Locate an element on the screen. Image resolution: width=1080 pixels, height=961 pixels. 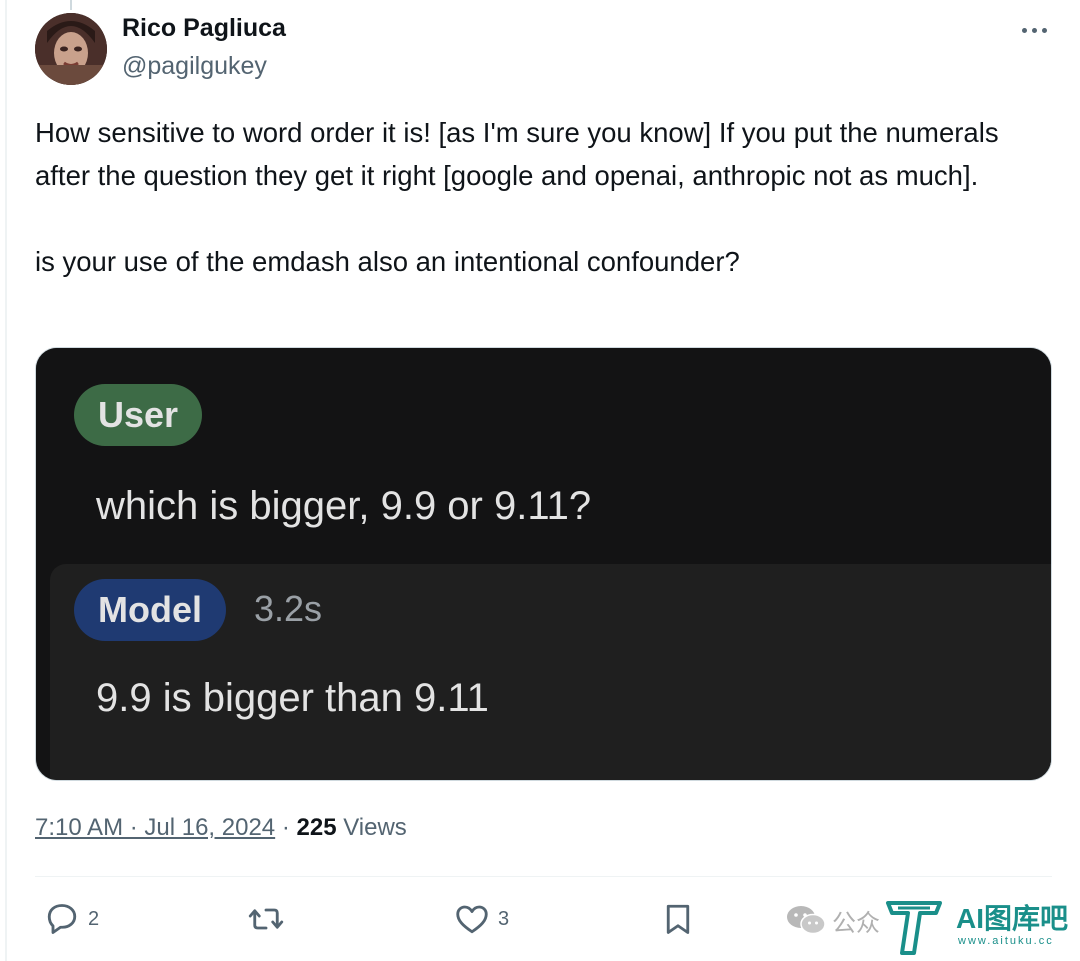
avatar-photo is located at coordinates (71, 49).